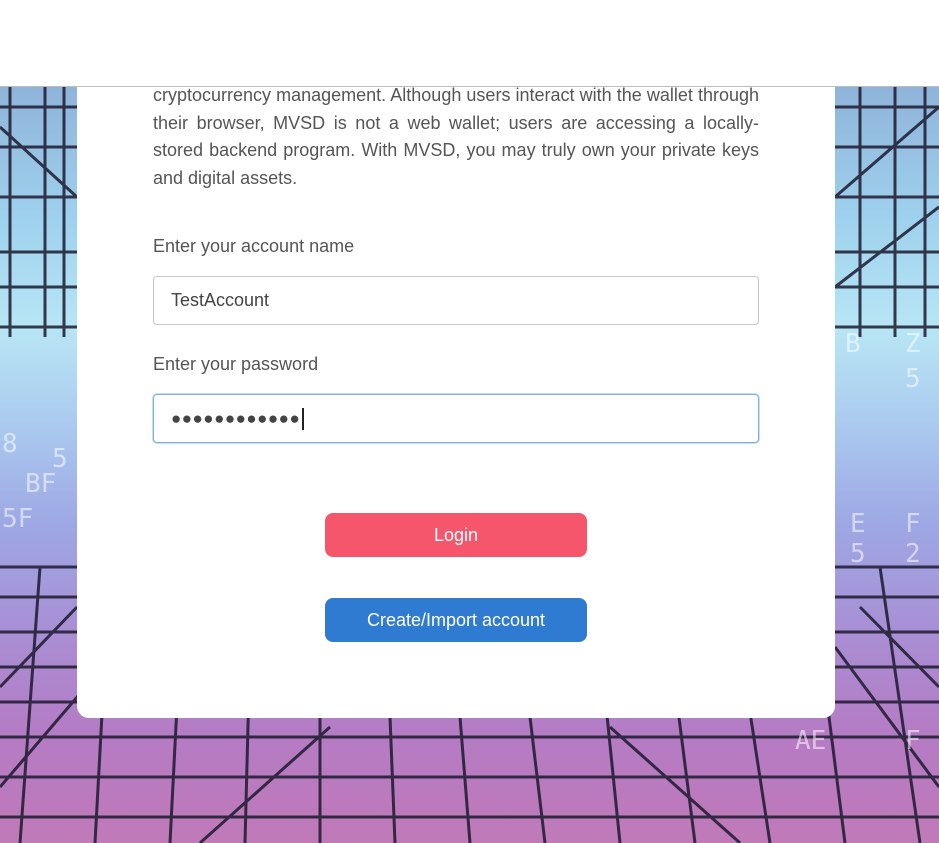 The image size is (939, 843). Describe the element at coordinates (810, 741) in the screenshot. I see `svg-text: AE` at that location.